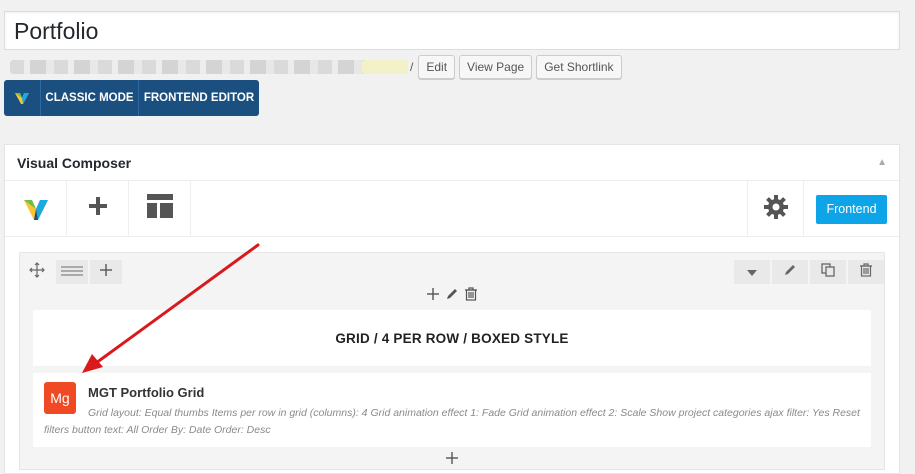 The height and width of the screenshot is (474, 915). Describe the element at coordinates (452, 338) in the screenshot. I see `text-block-element: GRID / 4 PER ROW / BOXED STYLE` at that location.